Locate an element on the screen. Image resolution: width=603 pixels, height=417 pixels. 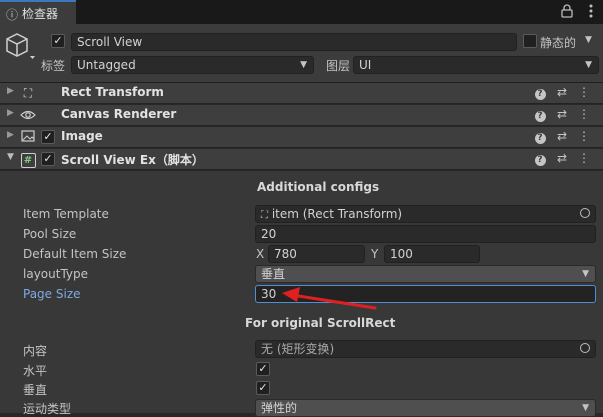
image-icon is located at coordinates (28, 137).